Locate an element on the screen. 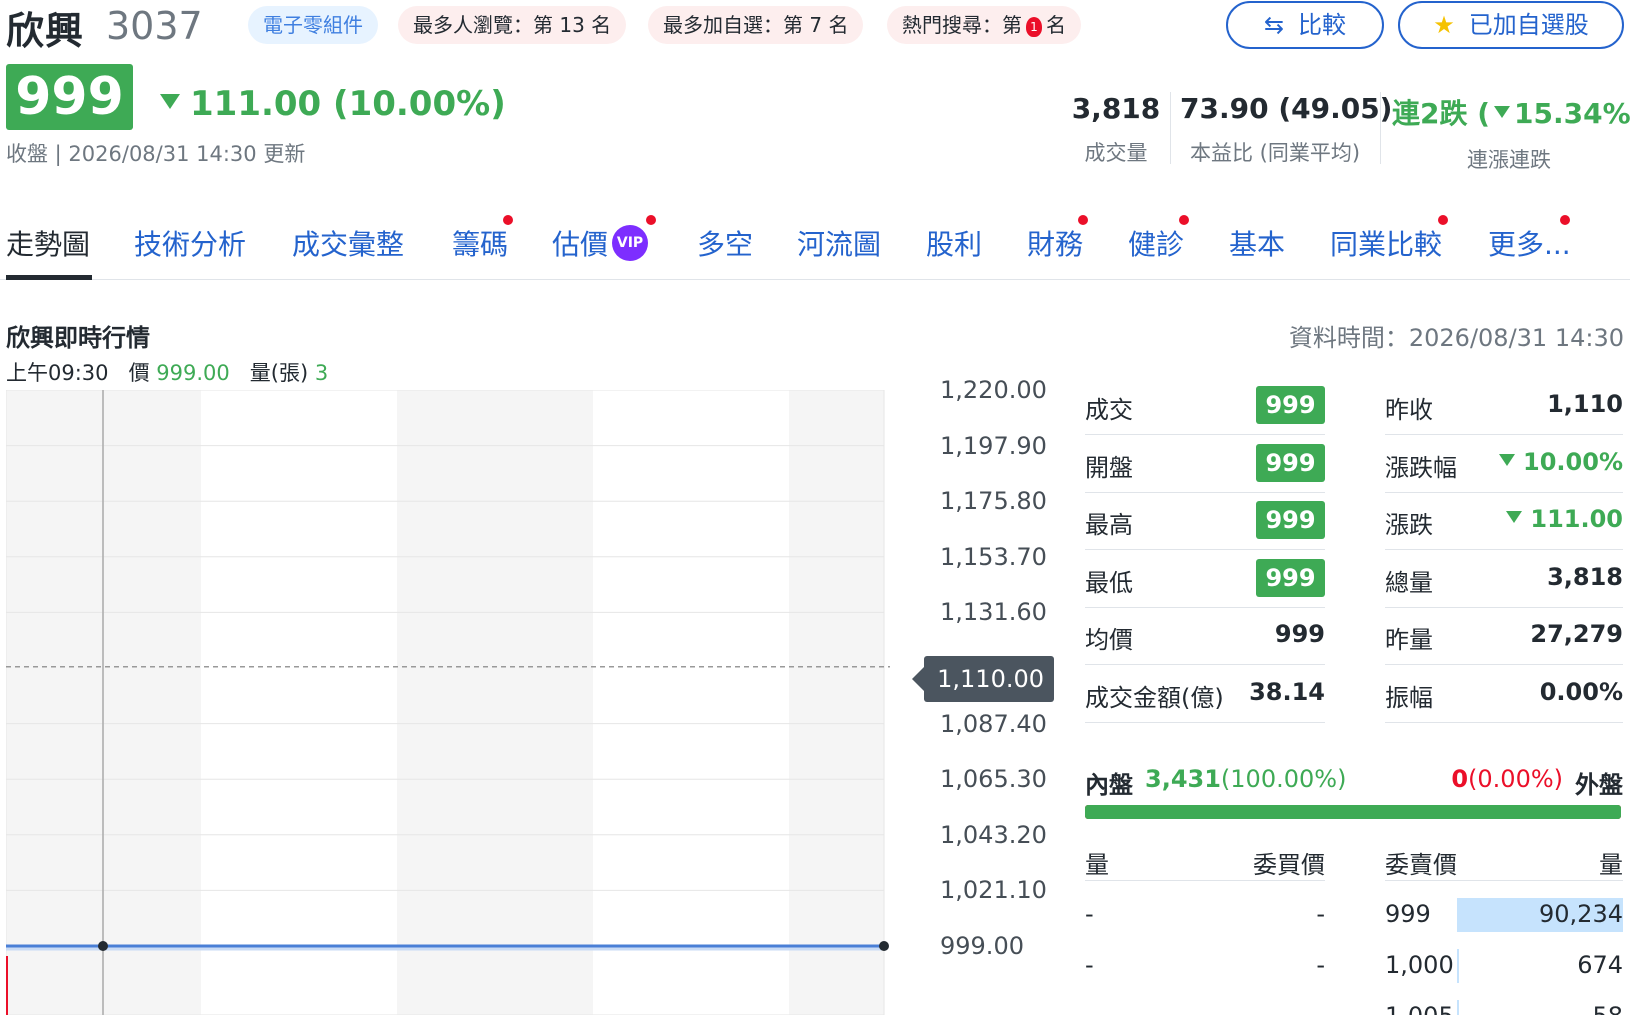 The image size is (1630, 1015). y-tick-label: 1,175.80 is located at coordinates (993, 501).